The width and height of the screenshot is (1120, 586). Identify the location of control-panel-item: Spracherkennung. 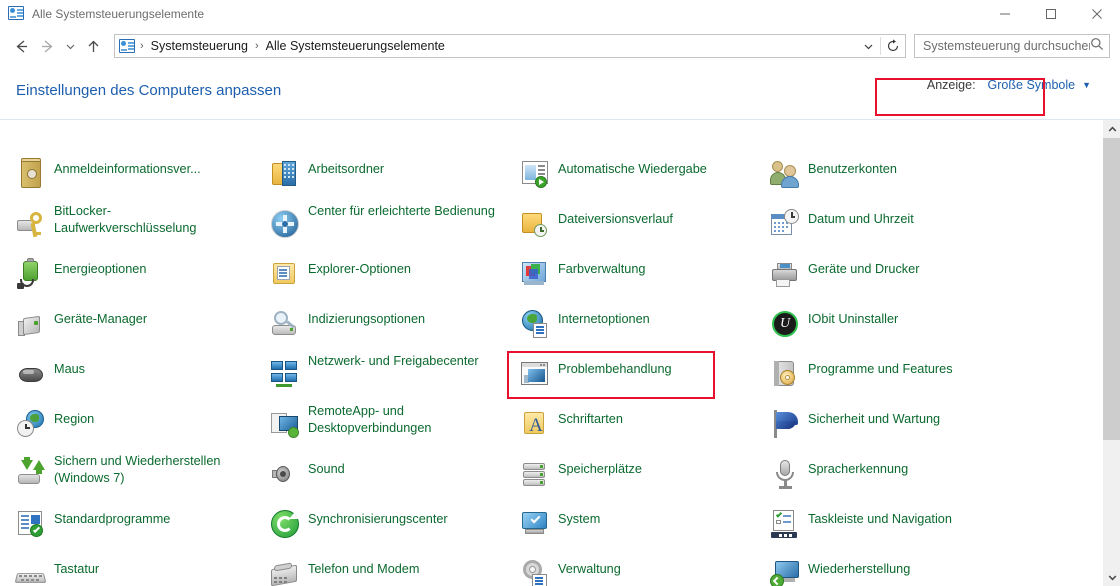
(892, 478).